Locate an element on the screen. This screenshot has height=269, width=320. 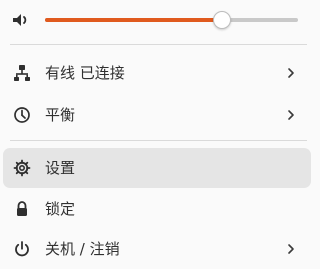
speaker-volume-icon is located at coordinates (21, 20).